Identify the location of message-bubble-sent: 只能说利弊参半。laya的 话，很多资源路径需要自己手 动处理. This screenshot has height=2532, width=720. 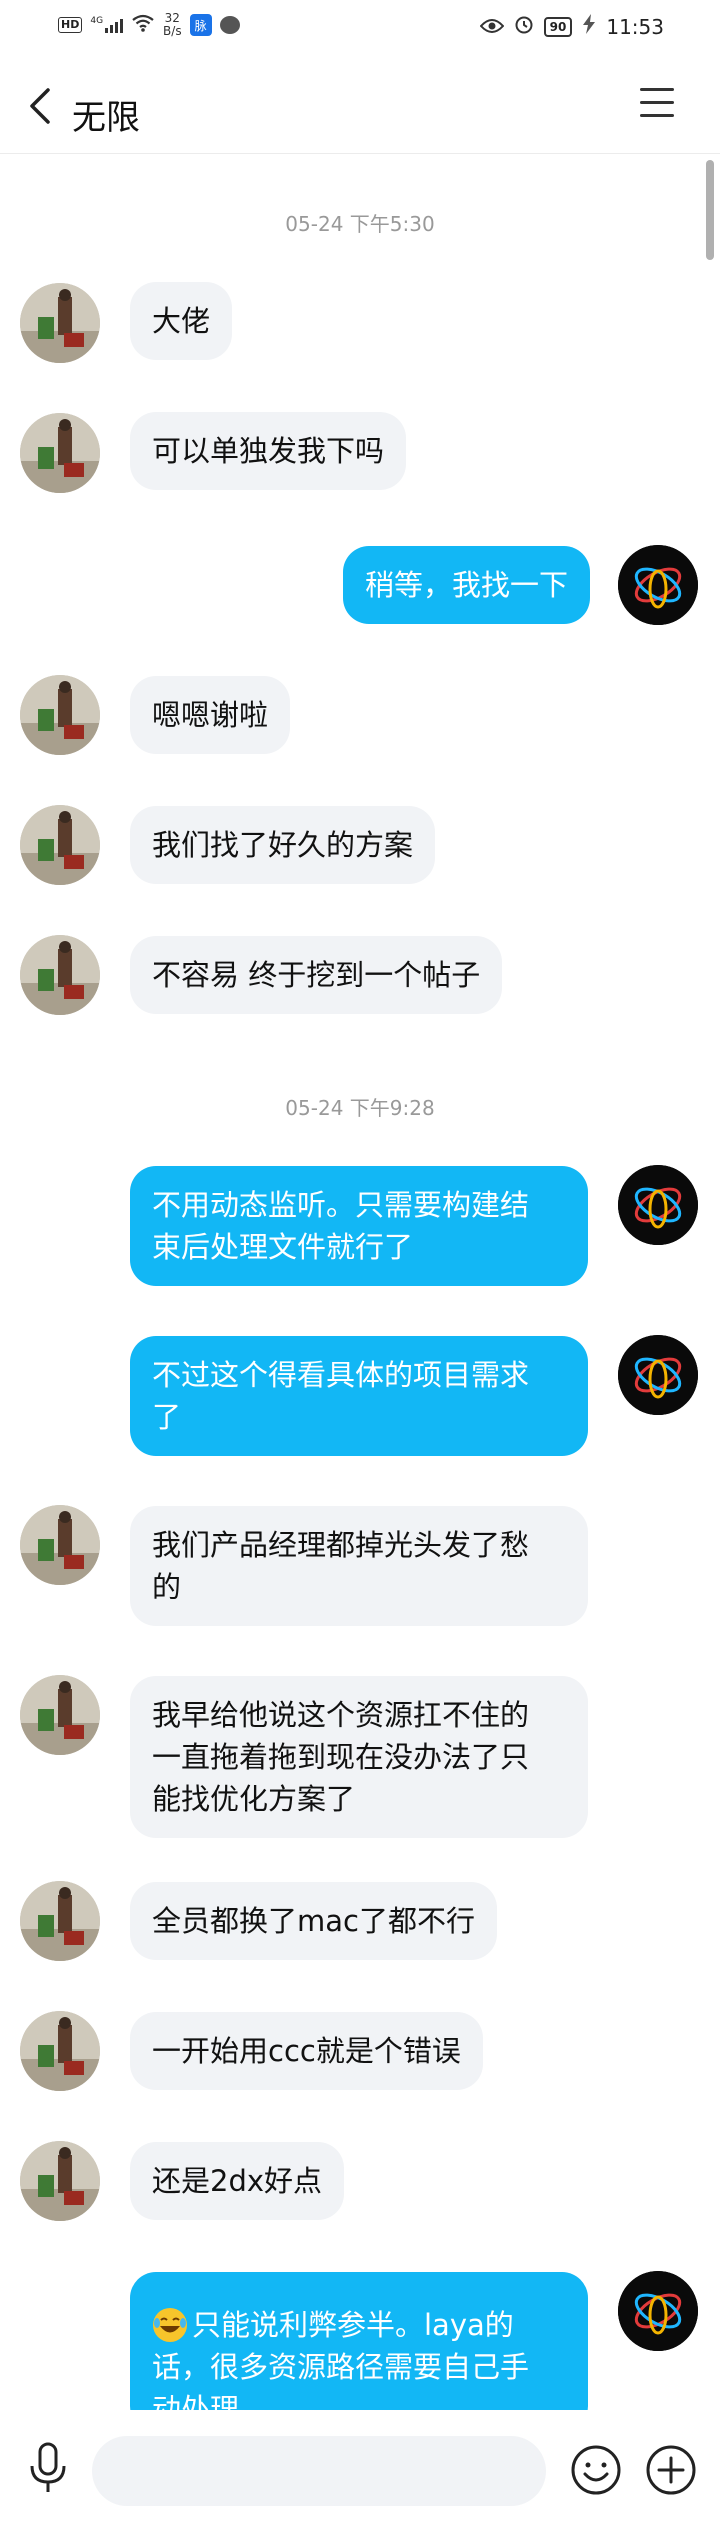
(359, 2352).